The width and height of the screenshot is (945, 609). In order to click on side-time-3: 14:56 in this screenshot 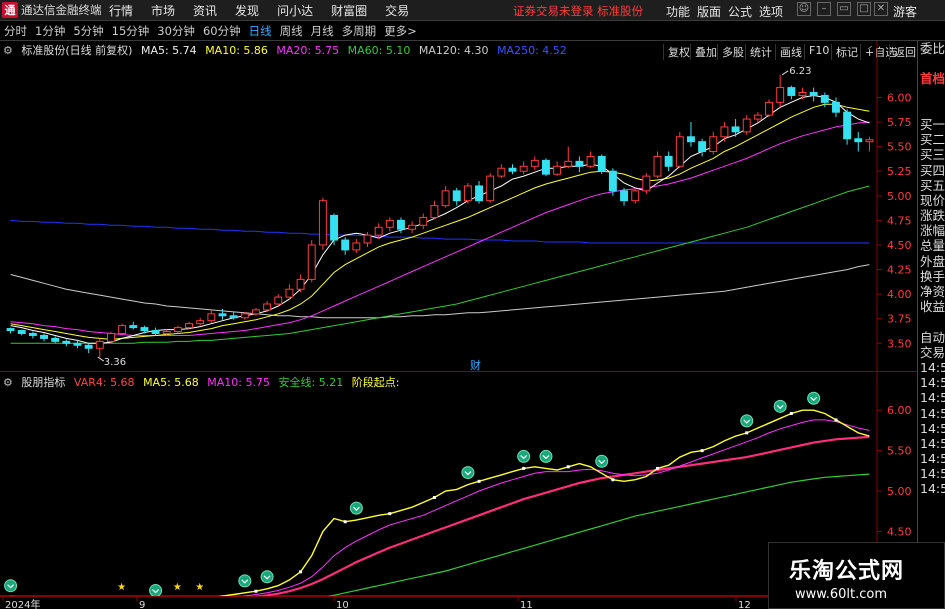, I will do `click(932, 398)`.